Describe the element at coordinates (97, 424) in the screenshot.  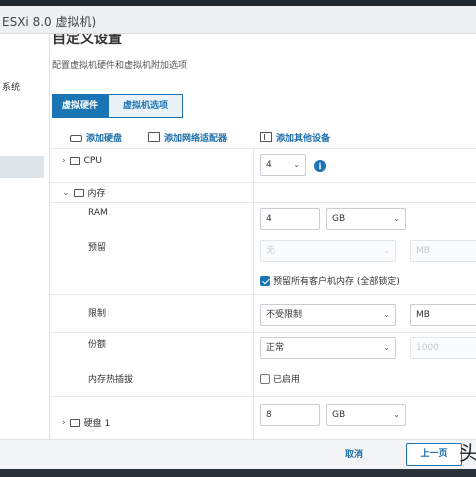
I see `disk1-label: 硬盘 1` at that location.